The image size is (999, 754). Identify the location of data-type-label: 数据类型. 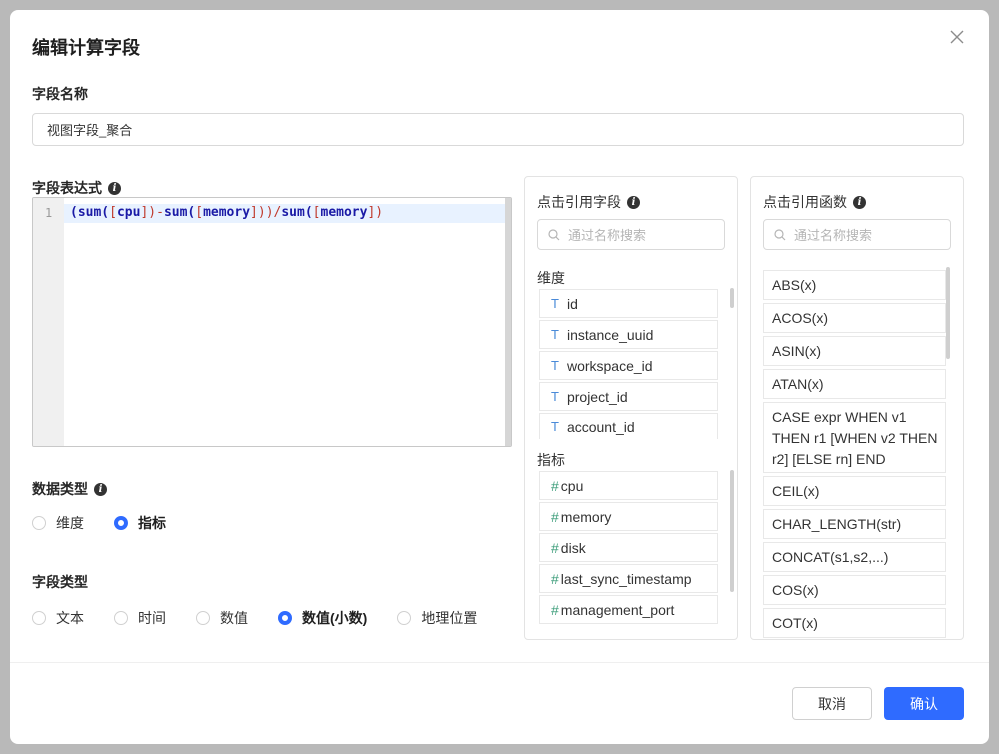
(60, 489).